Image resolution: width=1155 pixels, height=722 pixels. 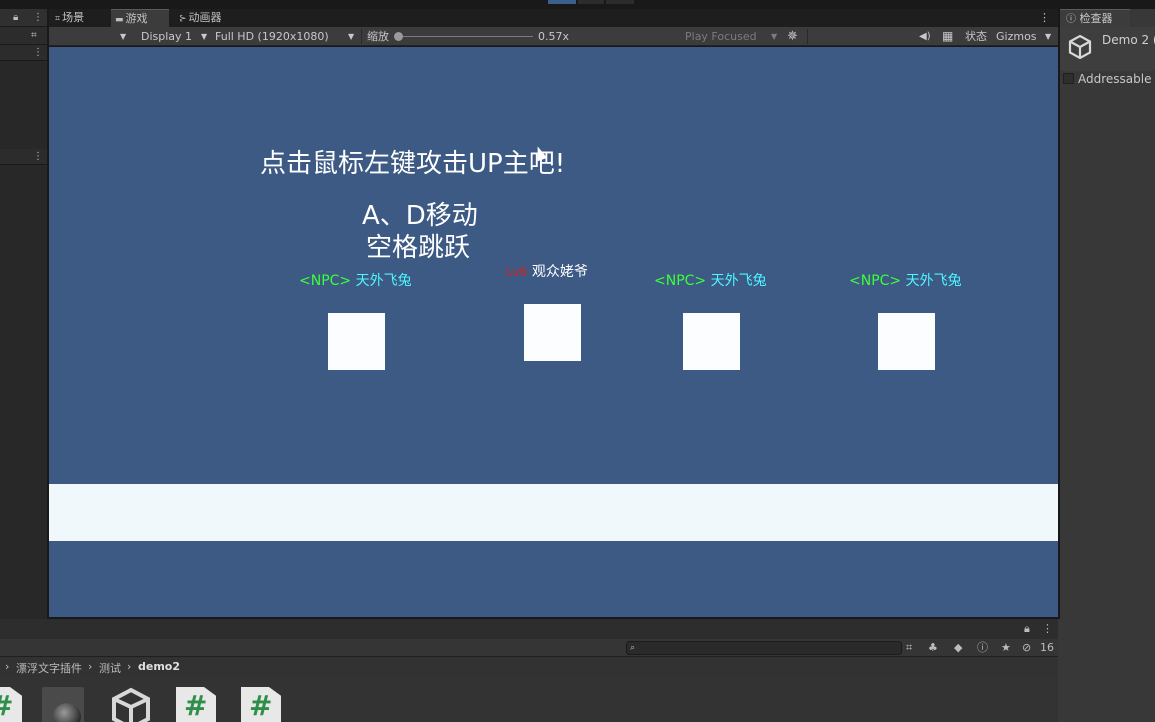 I want to click on scale-slider-track, so click(x=466, y=36).